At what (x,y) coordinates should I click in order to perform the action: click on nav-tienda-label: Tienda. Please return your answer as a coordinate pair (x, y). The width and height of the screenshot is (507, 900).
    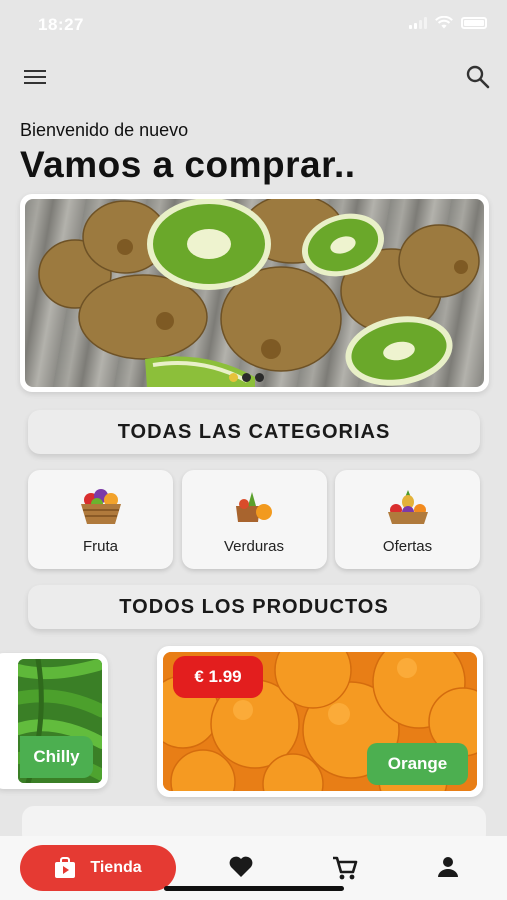
    Looking at the image, I should click on (116, 867).